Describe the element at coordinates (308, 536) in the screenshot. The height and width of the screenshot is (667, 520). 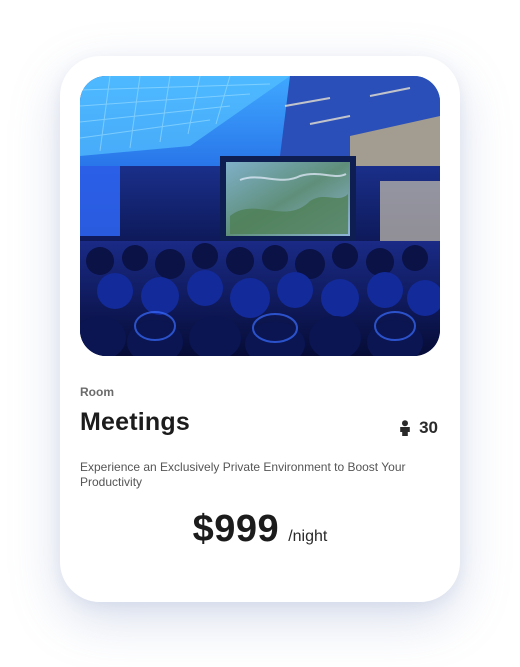
I see `price-unit: /night` at that location.